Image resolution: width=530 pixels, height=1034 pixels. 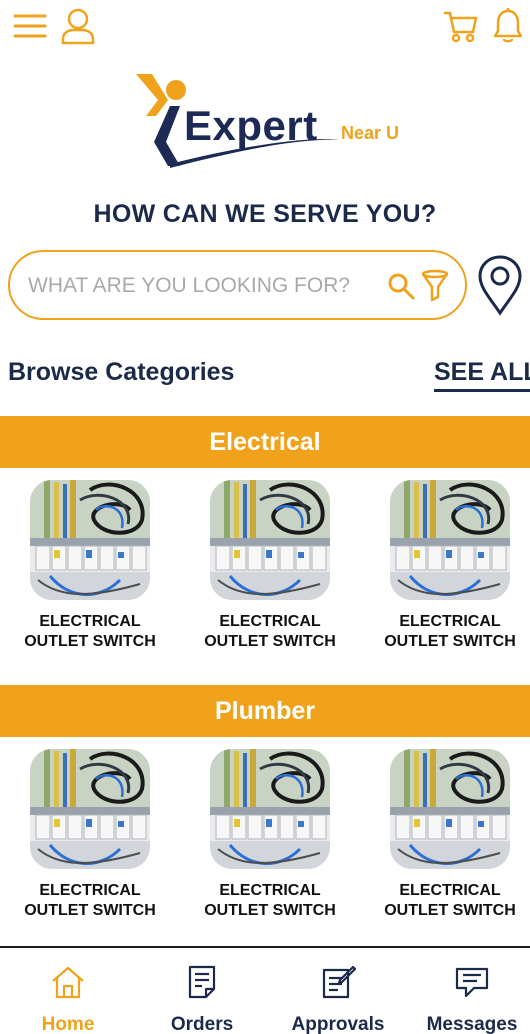 I want to click on bottom-nav: Home Orders Approvals Messages, so click(x=265, y=990).